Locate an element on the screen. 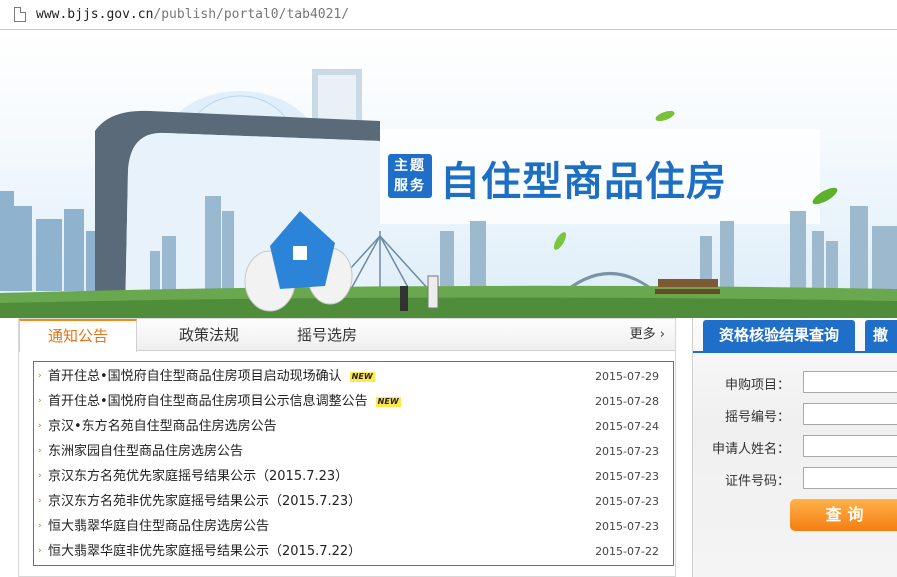  grass-dark is located at coordinates (448, 307).